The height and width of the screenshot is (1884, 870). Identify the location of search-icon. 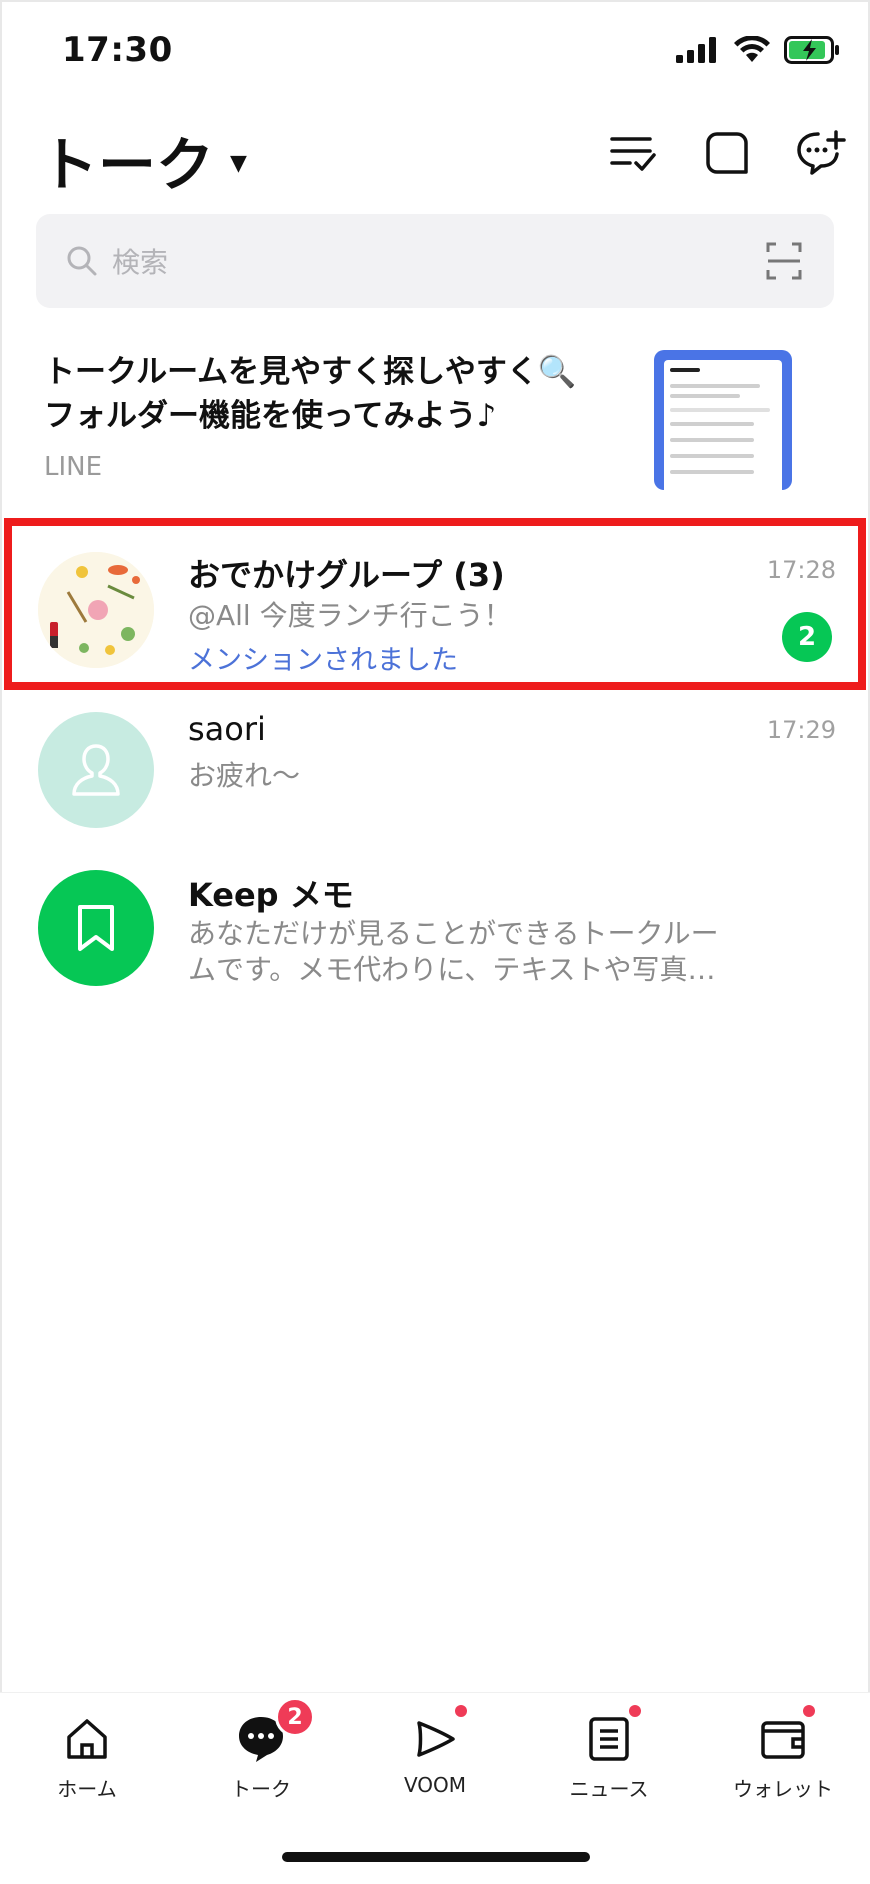
(82, 261).